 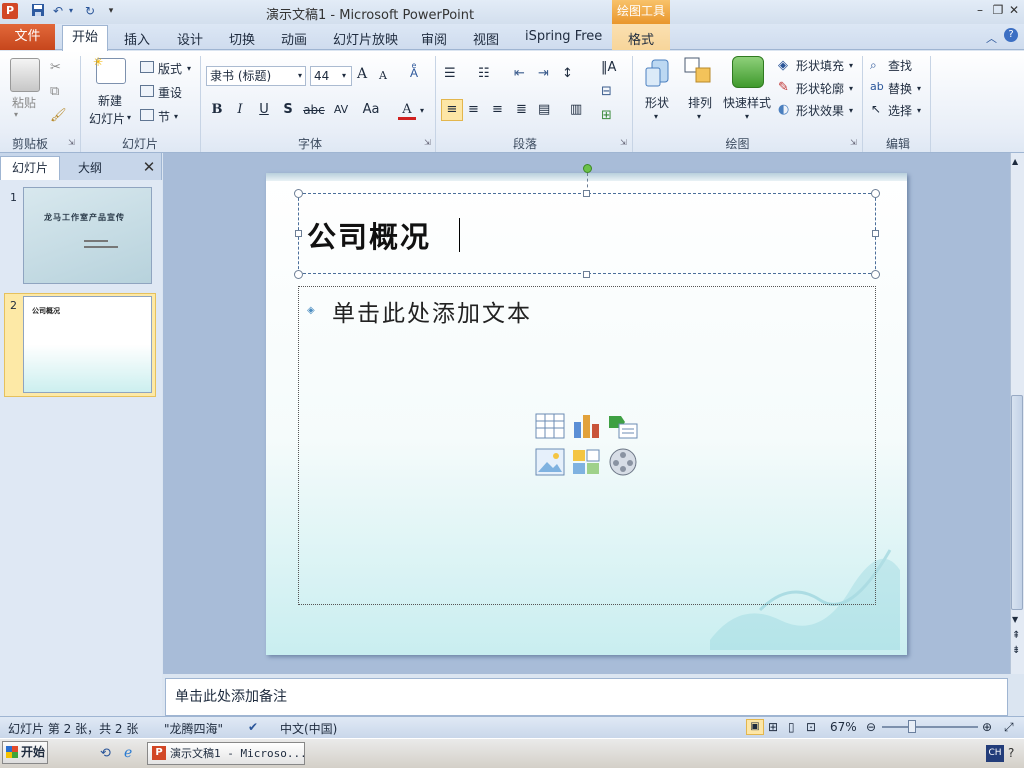 What do you see at coordinates (170, 92) in the screenshot?
I see `reset-button: 重设` at bounding box center [170, 92].